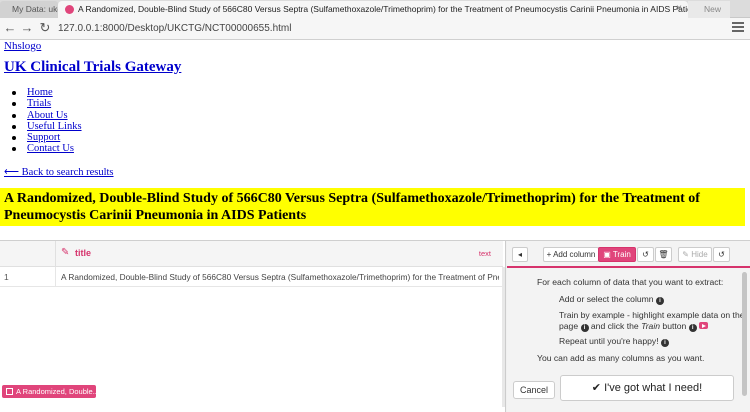  I want to click on instruction-step-3: Repeat until you're happy! i, so click(652, 341).